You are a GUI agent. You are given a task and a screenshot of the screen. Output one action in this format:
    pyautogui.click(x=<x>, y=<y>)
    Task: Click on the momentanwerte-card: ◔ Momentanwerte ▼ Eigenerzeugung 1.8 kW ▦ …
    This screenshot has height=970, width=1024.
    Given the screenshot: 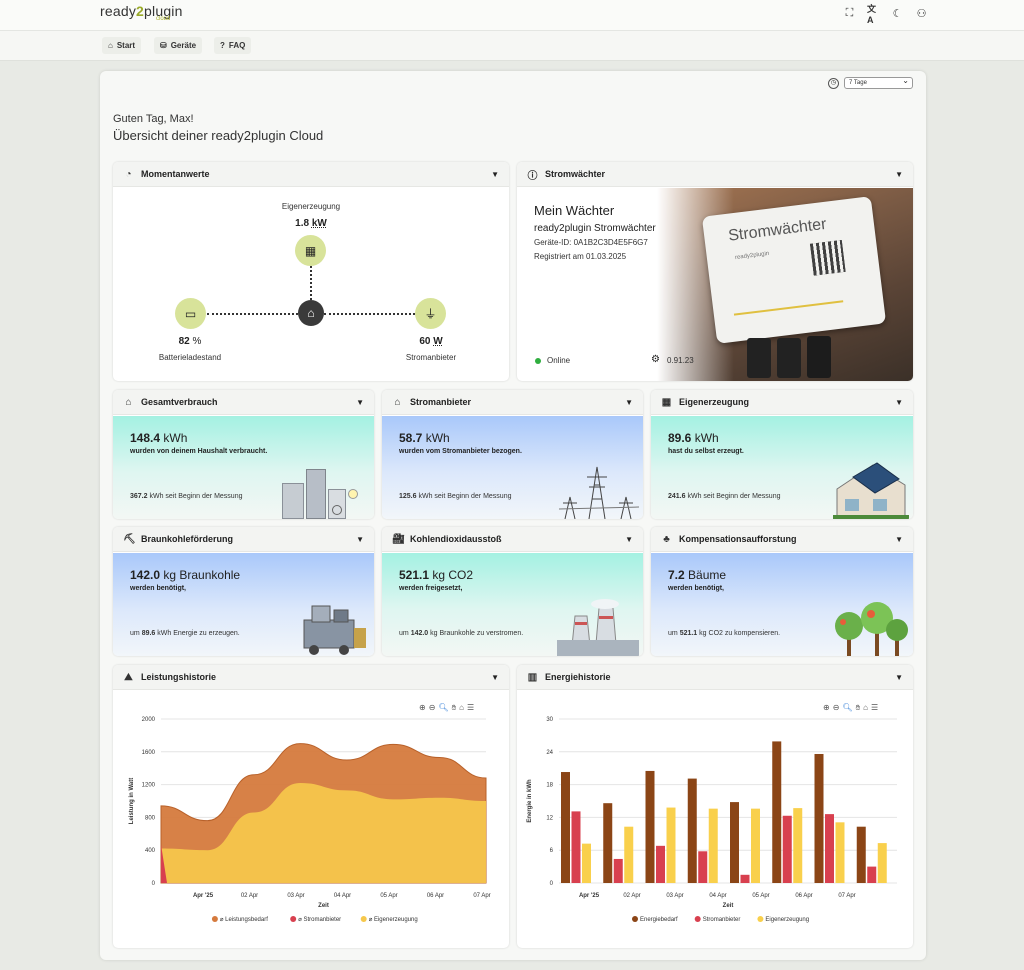 What is the action you would take?
    pyautogui.click(x=311, y=271)
    